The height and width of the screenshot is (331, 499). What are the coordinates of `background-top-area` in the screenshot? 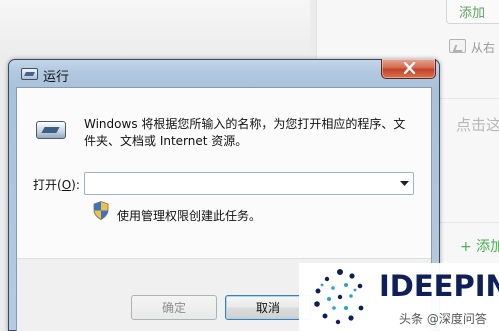 It's located at (155, 28).